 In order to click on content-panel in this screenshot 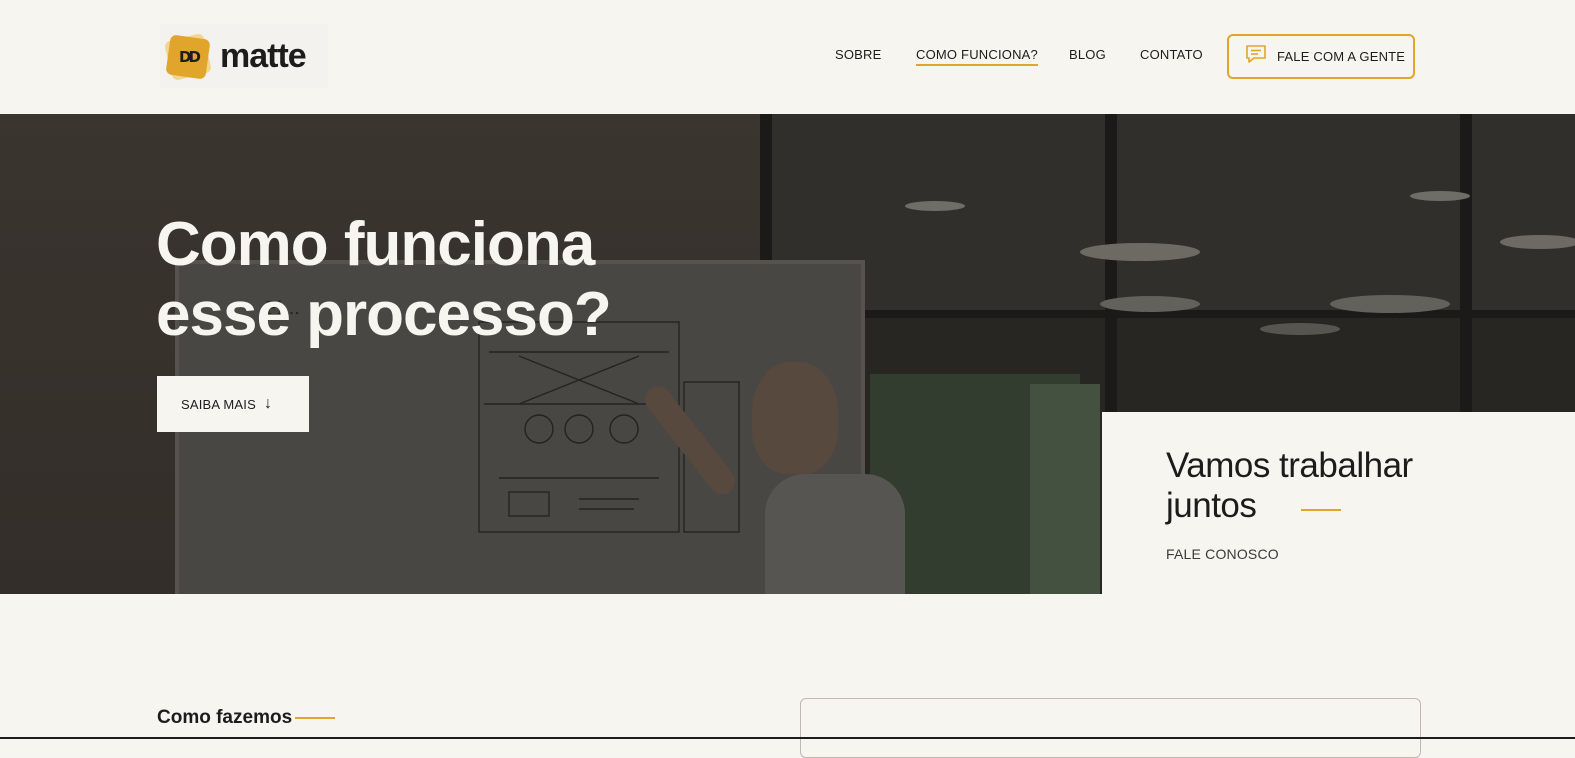, I will do `click(1110, 728)`.